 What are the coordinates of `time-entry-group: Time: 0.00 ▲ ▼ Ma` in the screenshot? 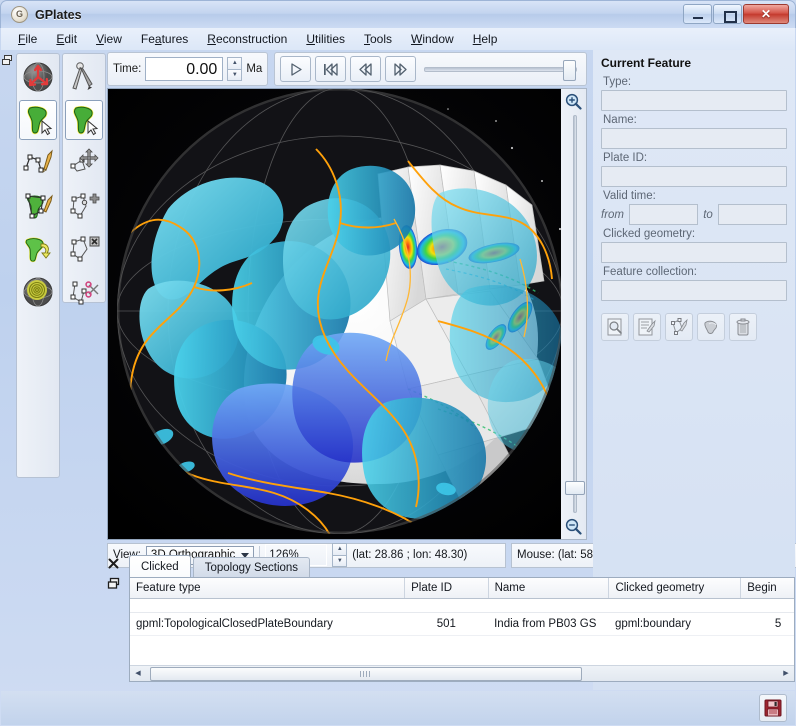 It's located at (188, 69).